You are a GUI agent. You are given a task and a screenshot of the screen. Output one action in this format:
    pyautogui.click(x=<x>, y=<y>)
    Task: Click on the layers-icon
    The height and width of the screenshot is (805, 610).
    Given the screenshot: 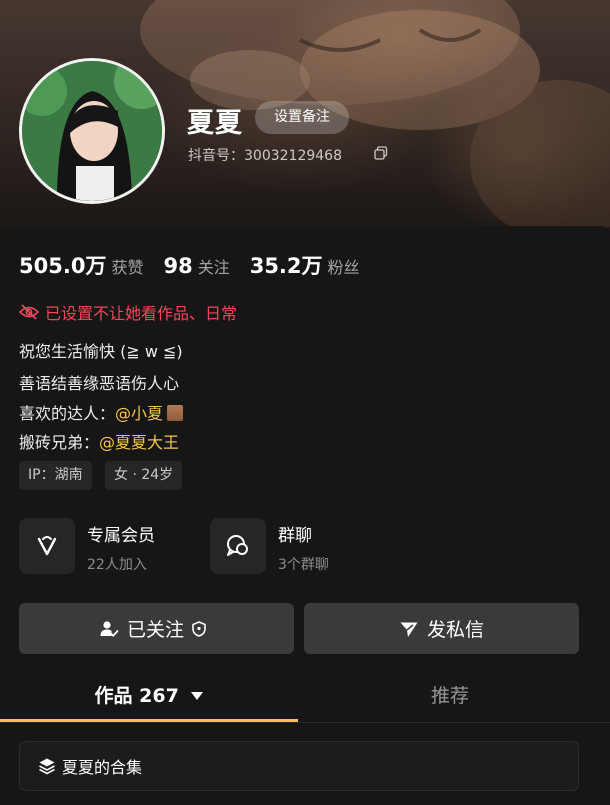 What is the action you would take?
    pyautogui.click(x=47, y=766)
    